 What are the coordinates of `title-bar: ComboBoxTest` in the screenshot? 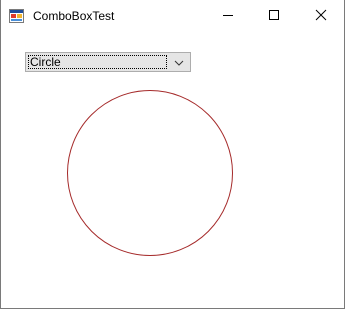 It's located at (172, 16).